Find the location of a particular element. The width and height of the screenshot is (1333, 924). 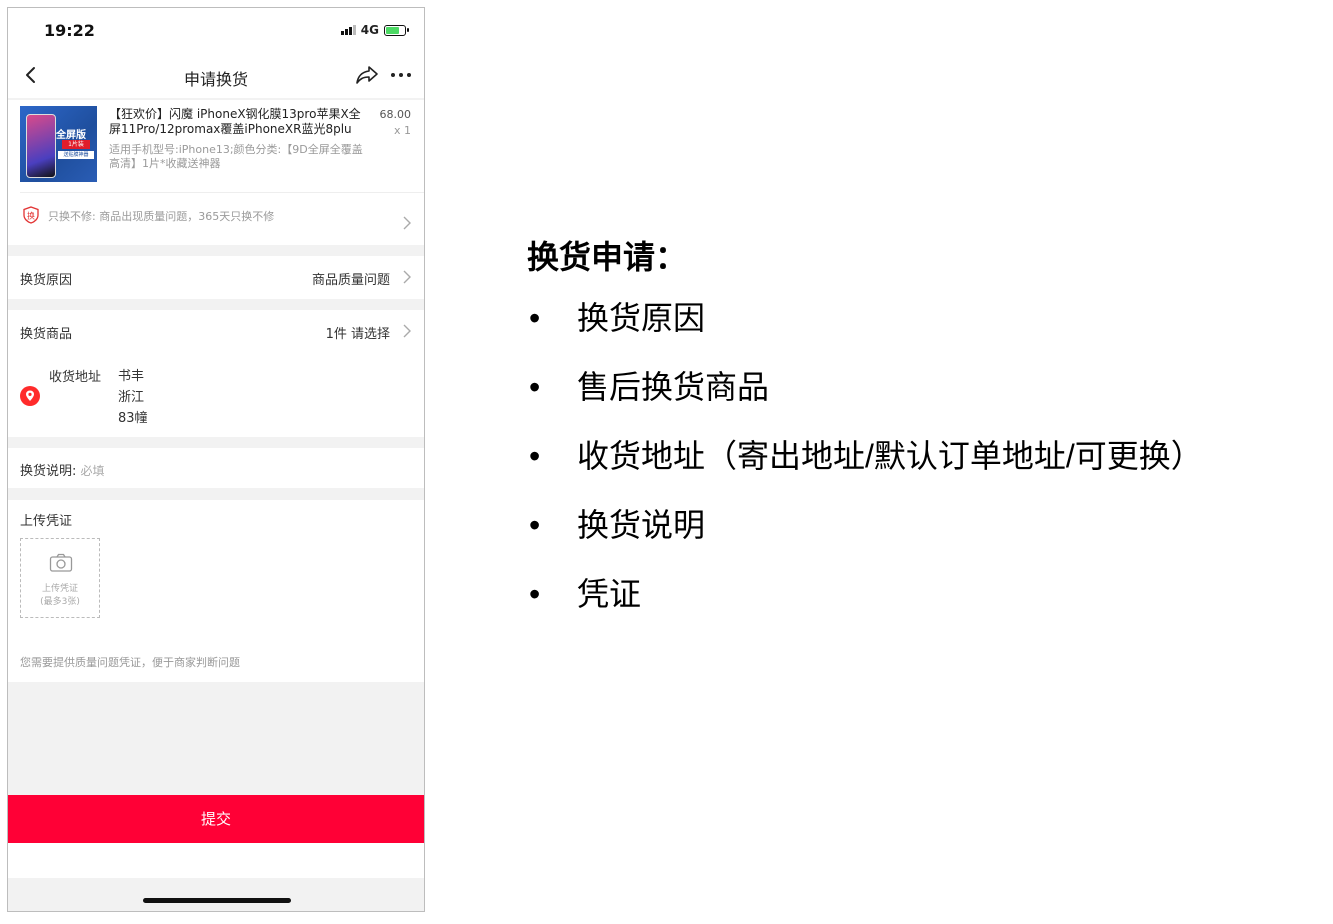

camera-icon is located at coordinates (61, 562).